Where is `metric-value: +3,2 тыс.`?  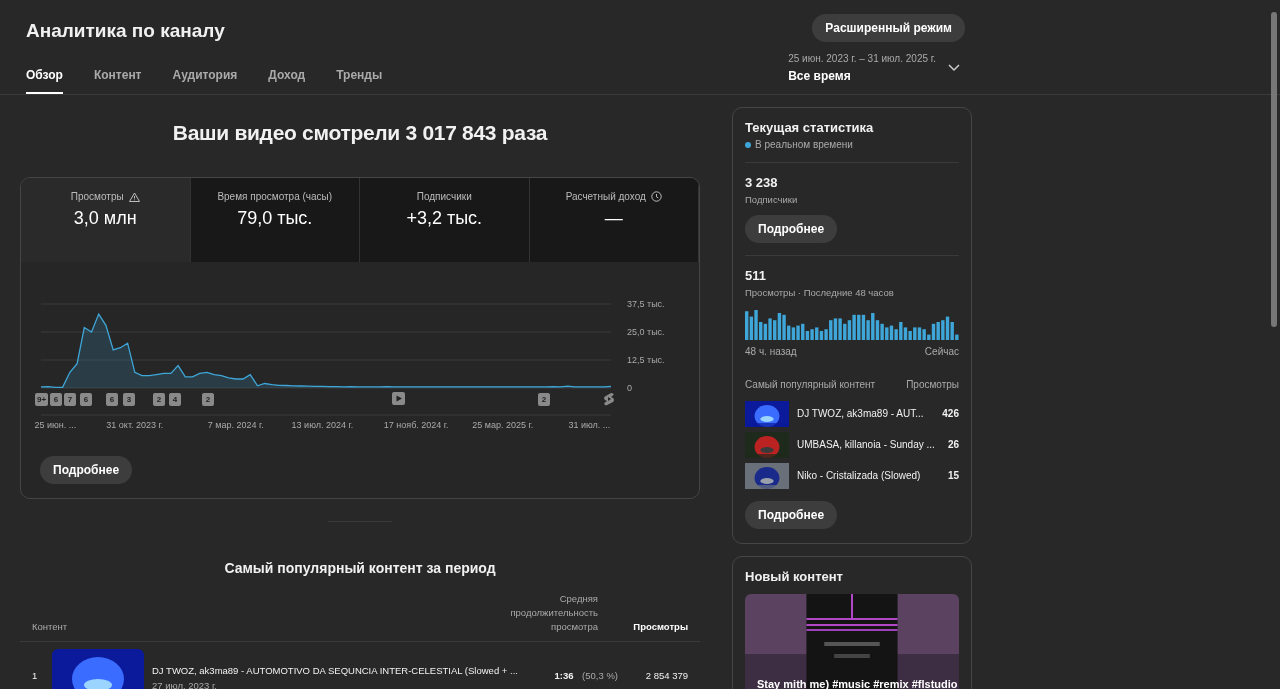 metric-value: +3,2 тыс. is located at coordinates (444, 218).